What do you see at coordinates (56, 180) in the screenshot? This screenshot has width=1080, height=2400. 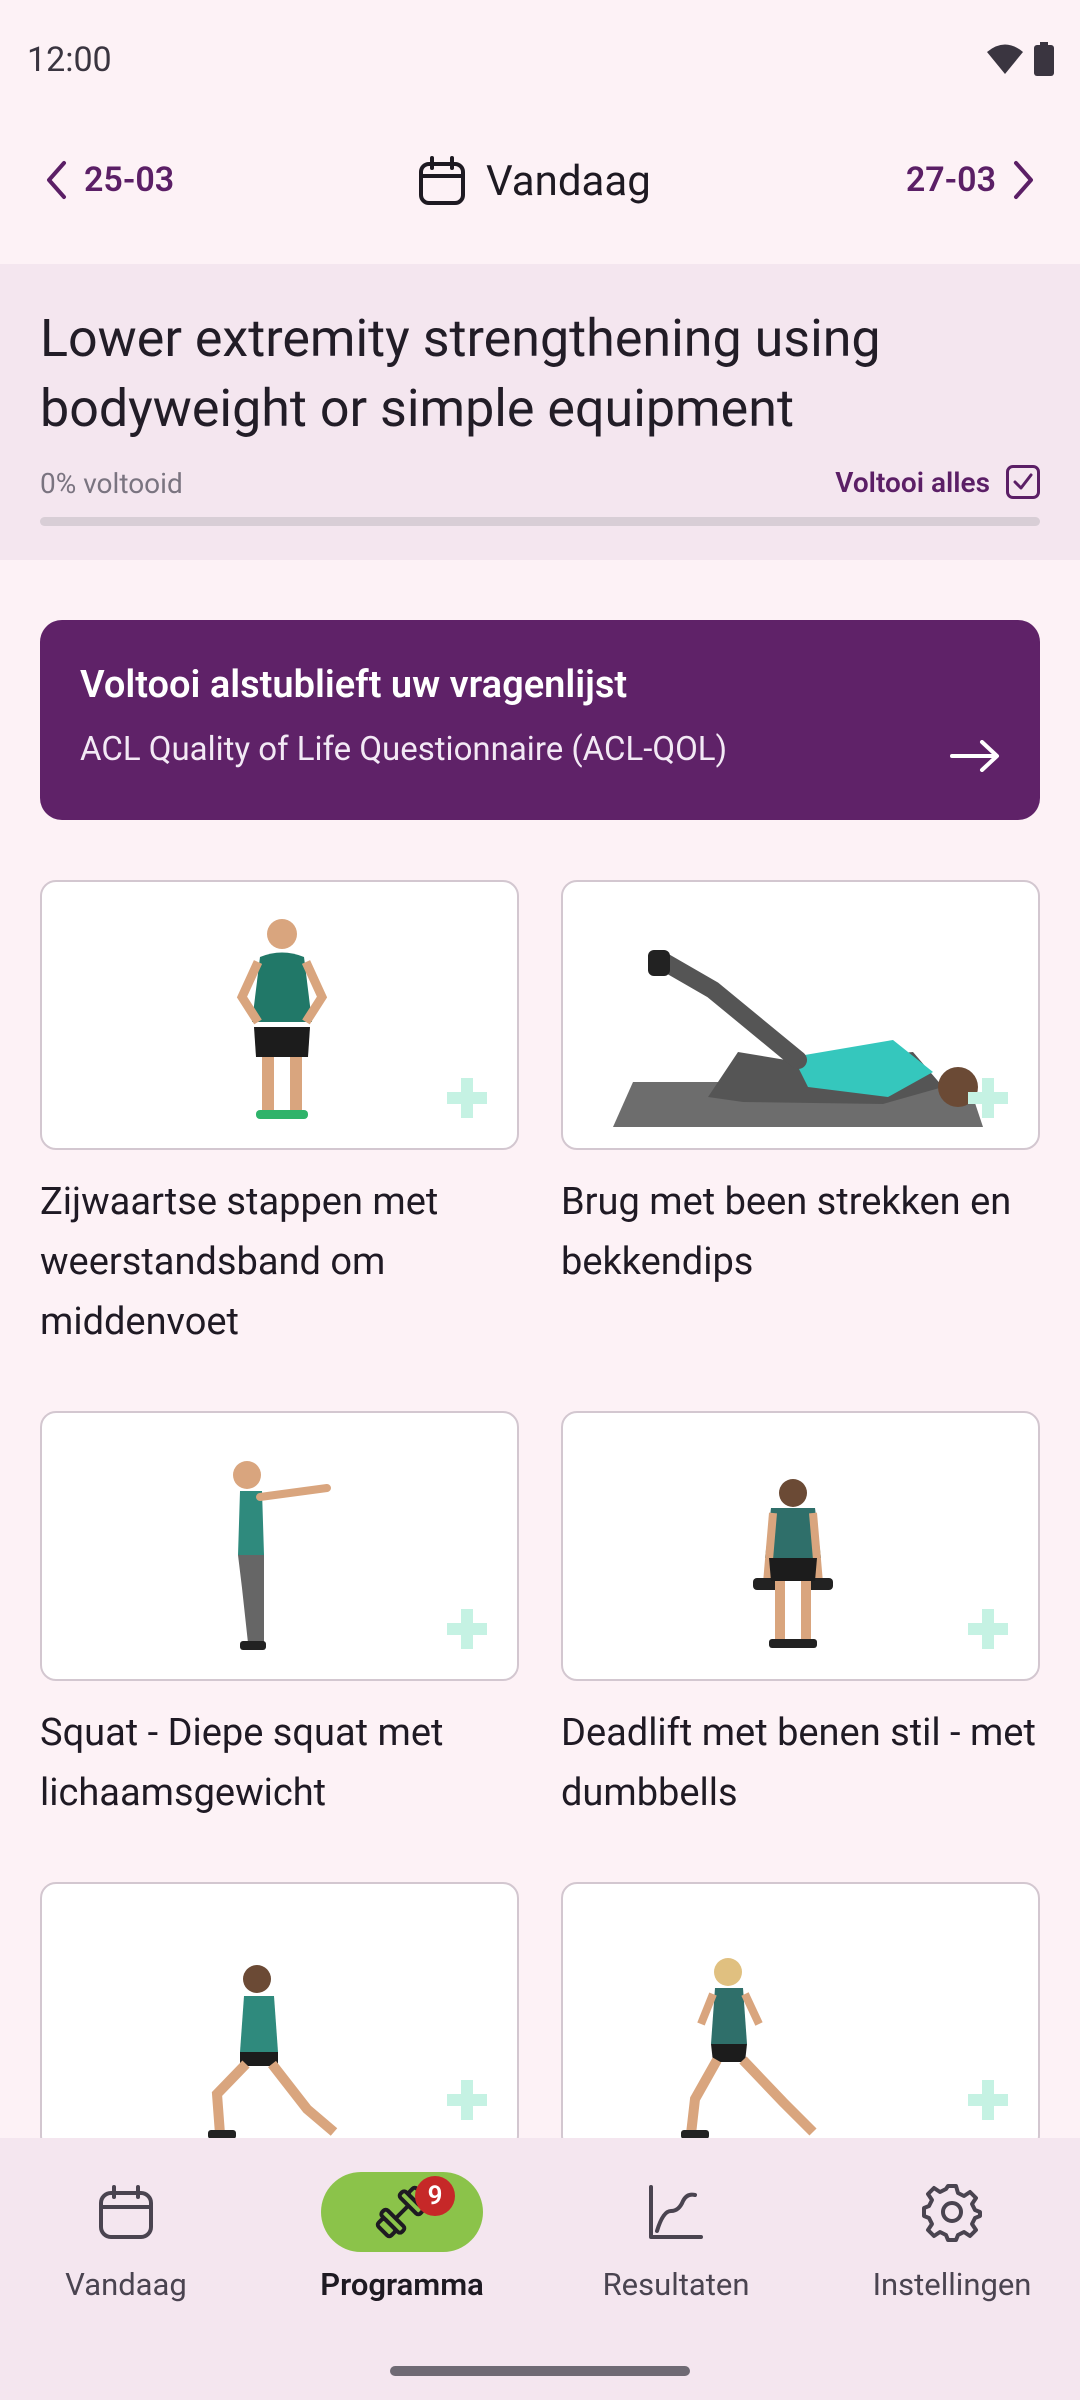 I see `chevron-left-icon` at bounding box center [56, 180].